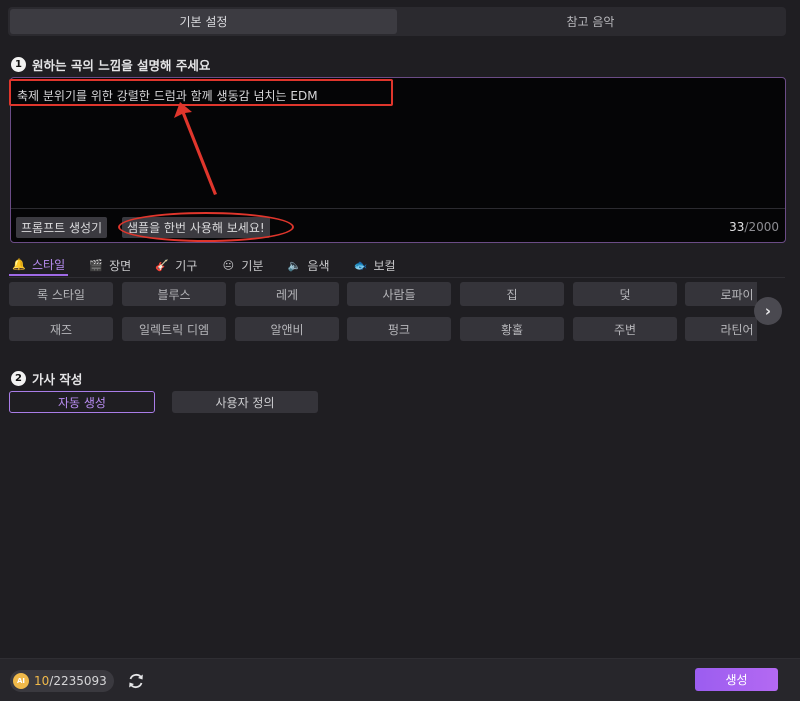  I want to click on style-option-trap: 덫, so click(625, 294).